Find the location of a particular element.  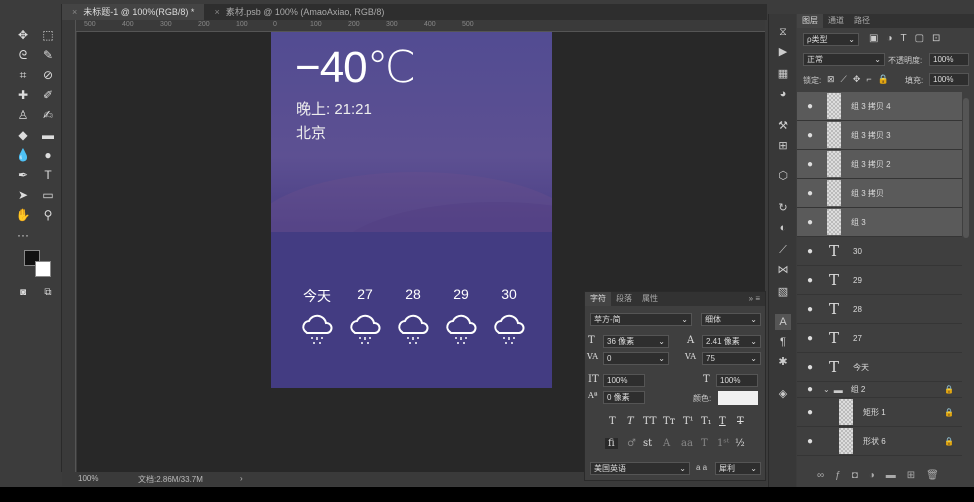

layer-row: ● 组 3 拷贝 2 is located at coordinates (879, 164).